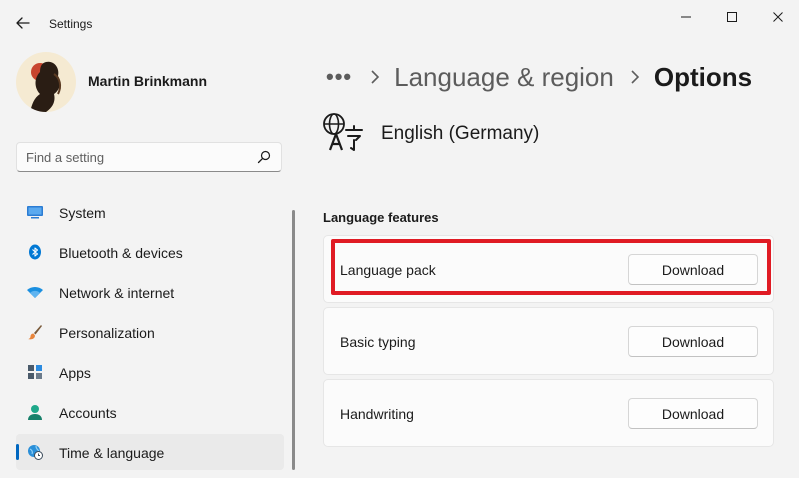 Image resolution: width=799 pixels, height=478 pixels. I want to click on sidebar-item-bluetooth: Bluetooth & devices, so click(150, 252).